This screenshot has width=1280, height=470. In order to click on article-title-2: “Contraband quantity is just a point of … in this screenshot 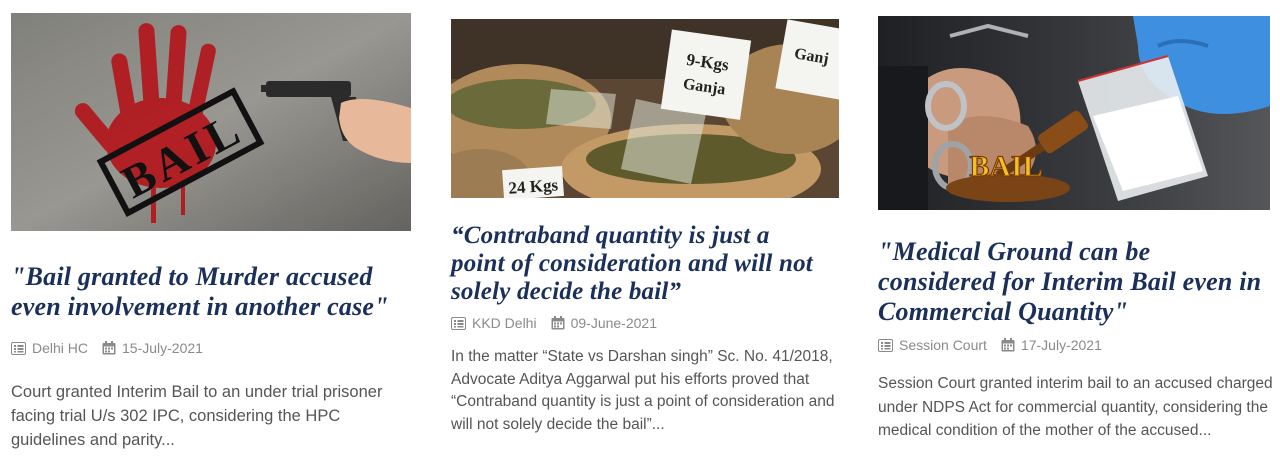, I will do `click(636, 264)`.